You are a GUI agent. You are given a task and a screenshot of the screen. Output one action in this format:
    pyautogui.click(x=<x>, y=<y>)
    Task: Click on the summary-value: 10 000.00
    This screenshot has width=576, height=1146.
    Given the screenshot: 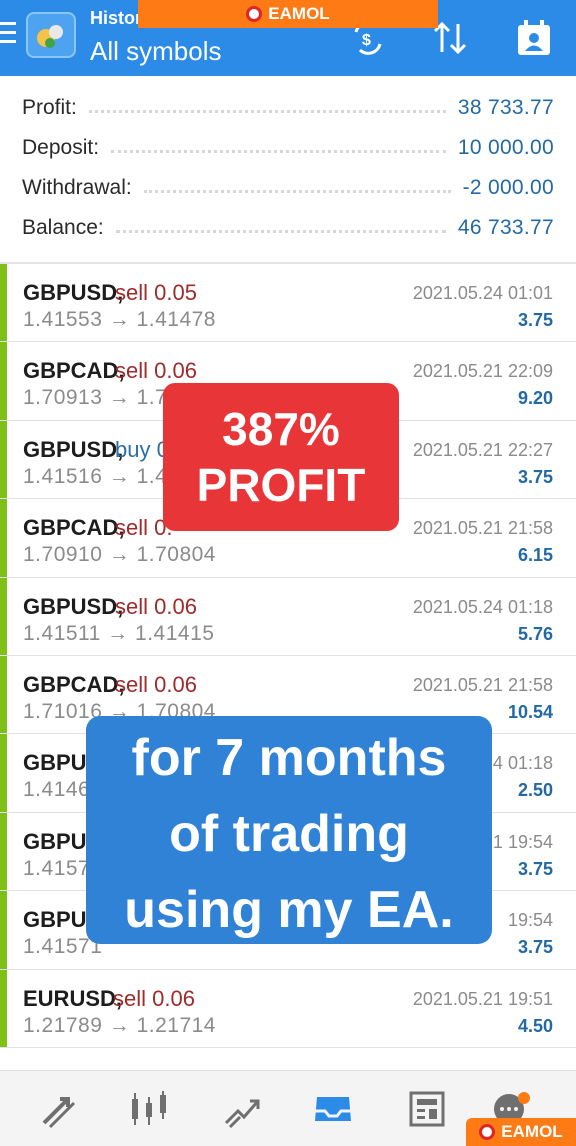 What is the action you would take?
    pyautogui.click(x=505, y=147)
    